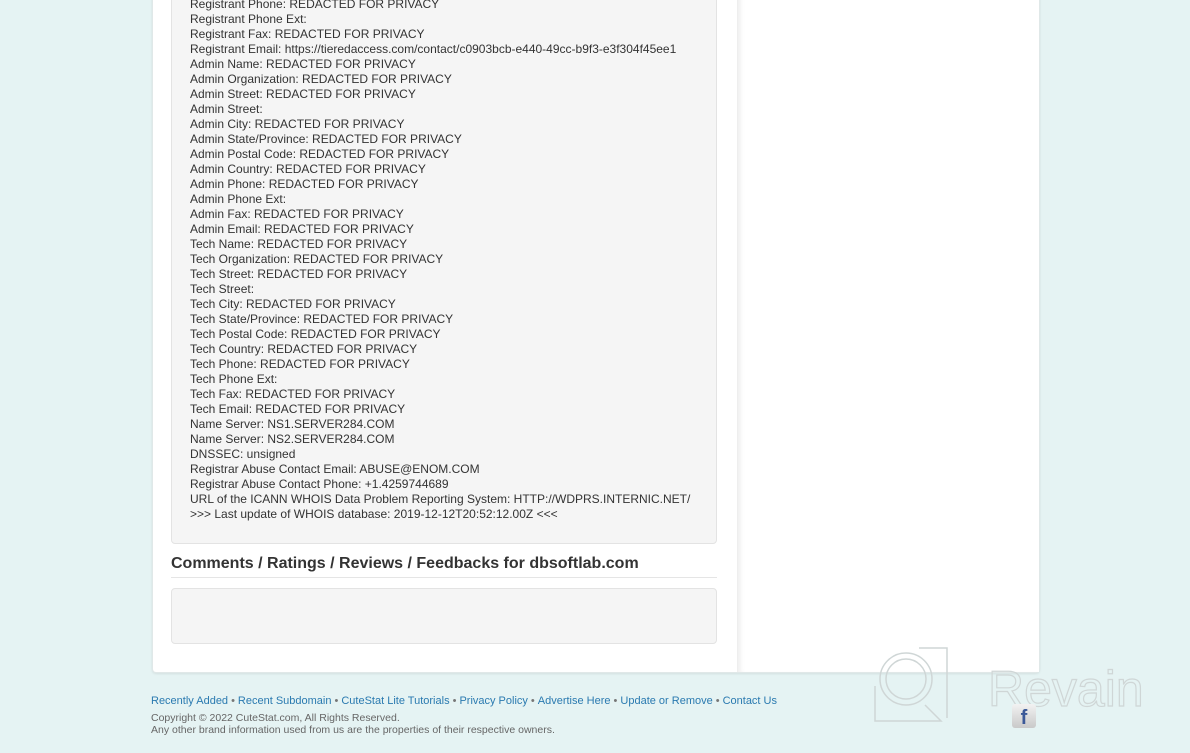  Describe the element at coordinates (304, 184) in the screenshot. I see `whois-line: Admin Phone: REDACTED FOR PRIVACY` at that location.